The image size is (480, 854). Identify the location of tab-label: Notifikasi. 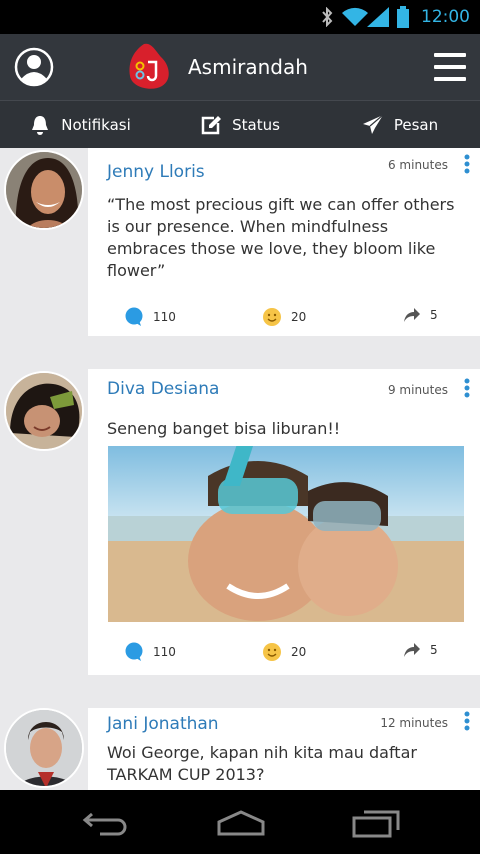
(96, 124).